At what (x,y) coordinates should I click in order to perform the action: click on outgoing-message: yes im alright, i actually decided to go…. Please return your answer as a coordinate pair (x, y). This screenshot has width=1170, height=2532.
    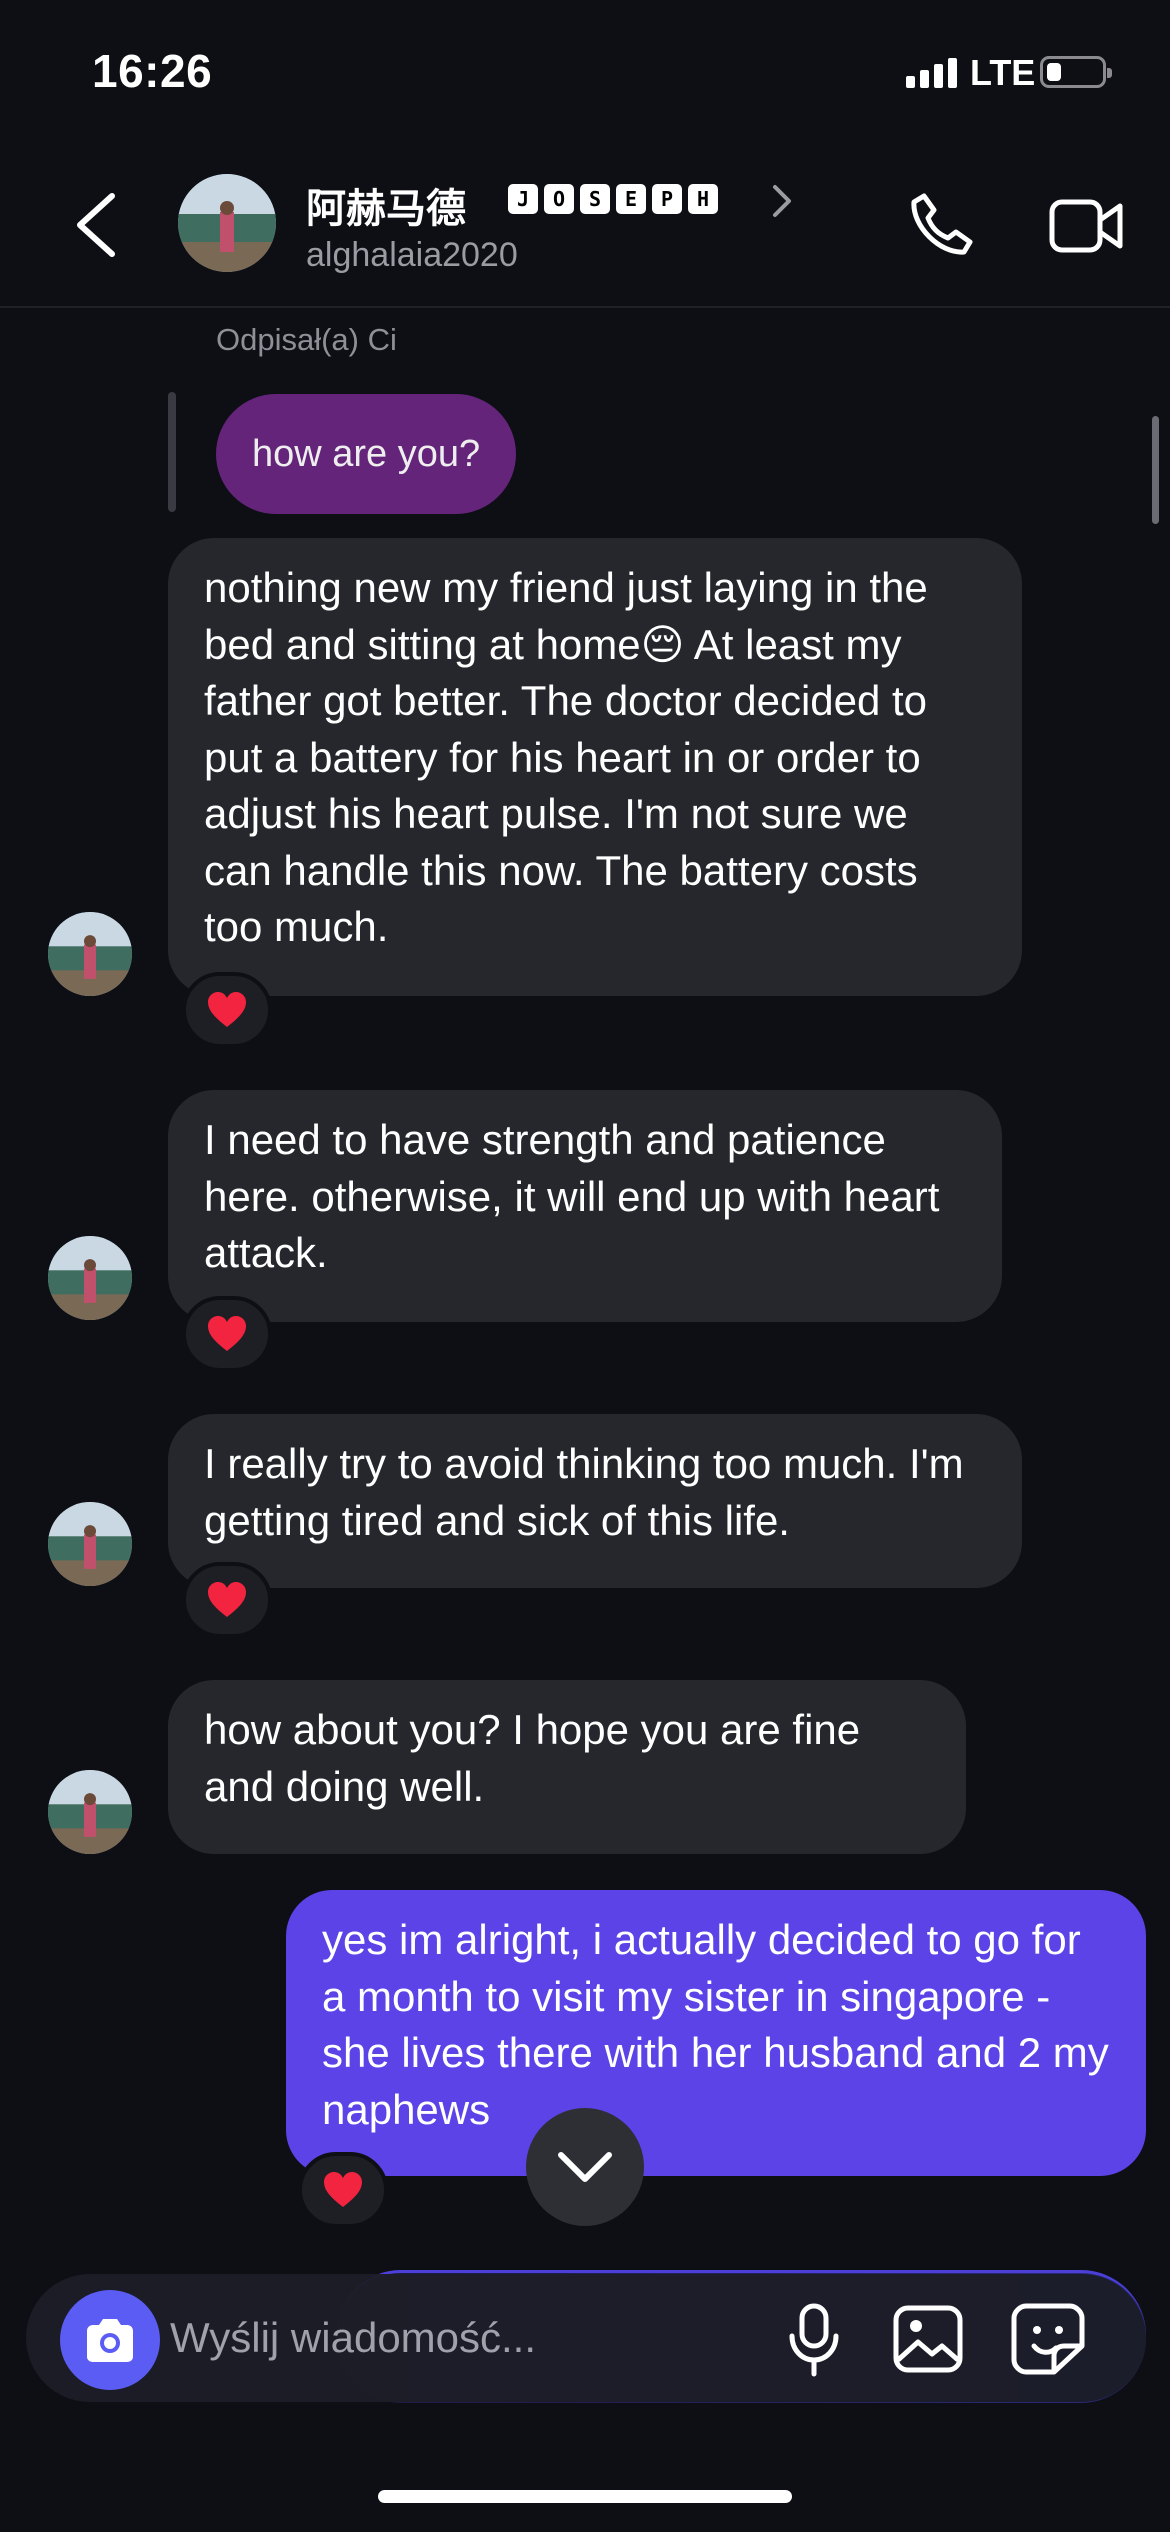
    Looking at the image, I should click on (716, 2033).